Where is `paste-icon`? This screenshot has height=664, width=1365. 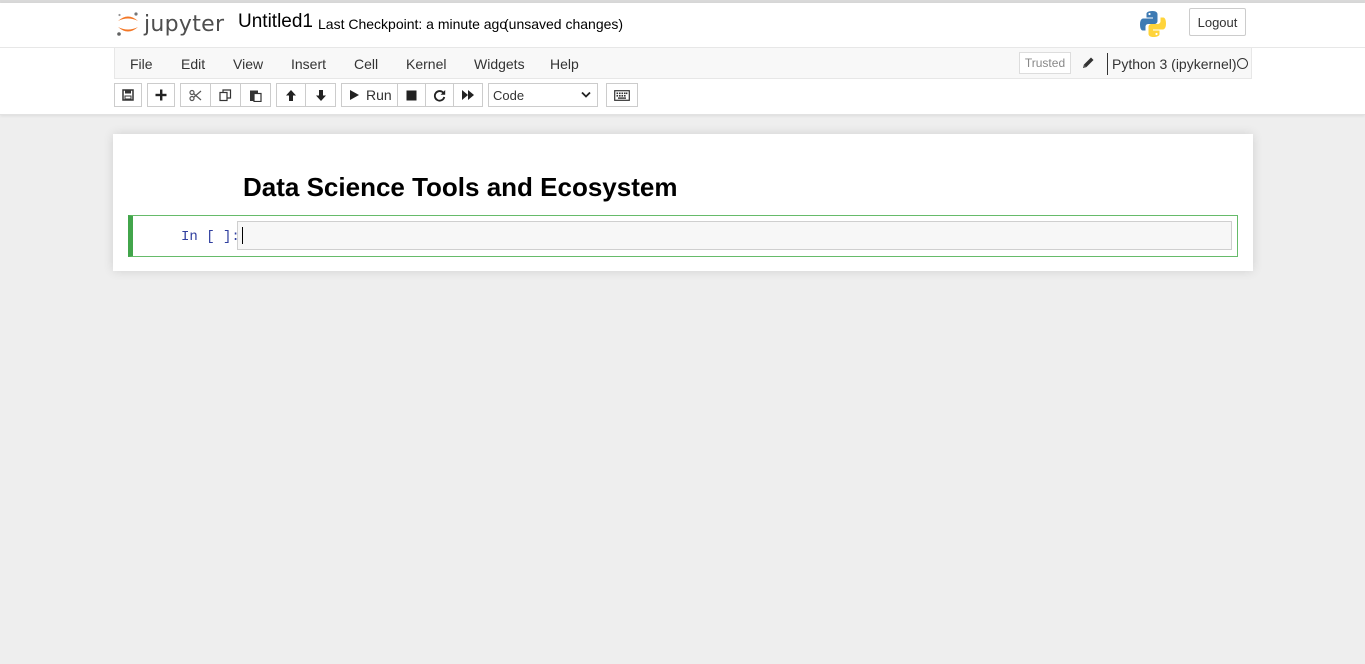
paste-icon is located at coordinates (256, 96).